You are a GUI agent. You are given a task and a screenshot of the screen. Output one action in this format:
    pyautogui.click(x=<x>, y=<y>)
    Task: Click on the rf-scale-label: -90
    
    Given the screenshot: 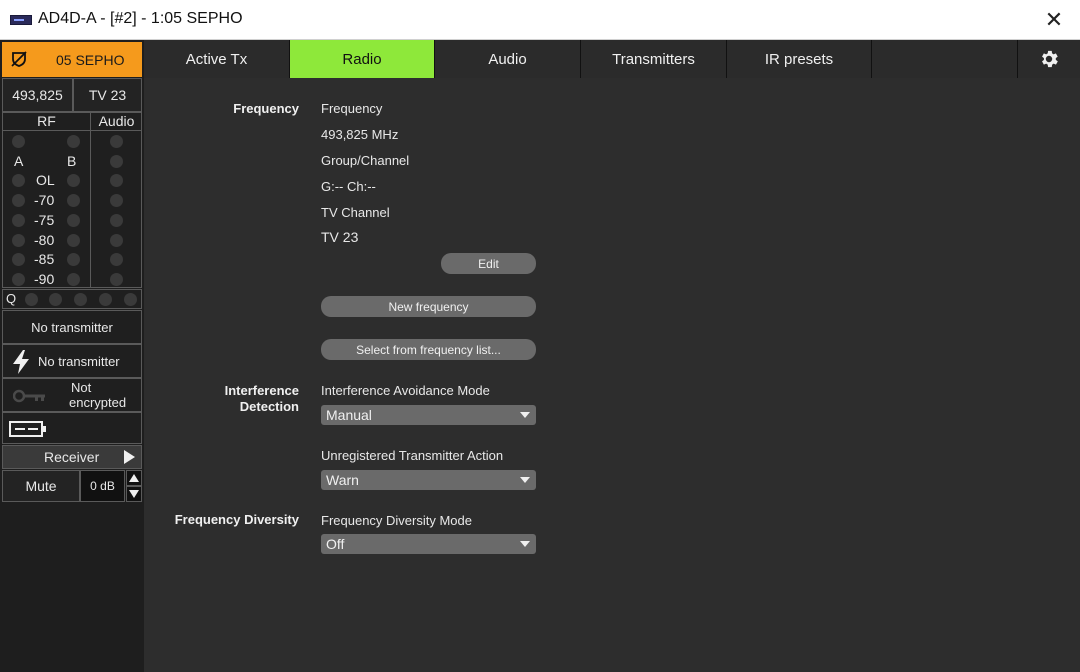 What is the action you would take?
    pyautogui.click(x=44, y=279)
    